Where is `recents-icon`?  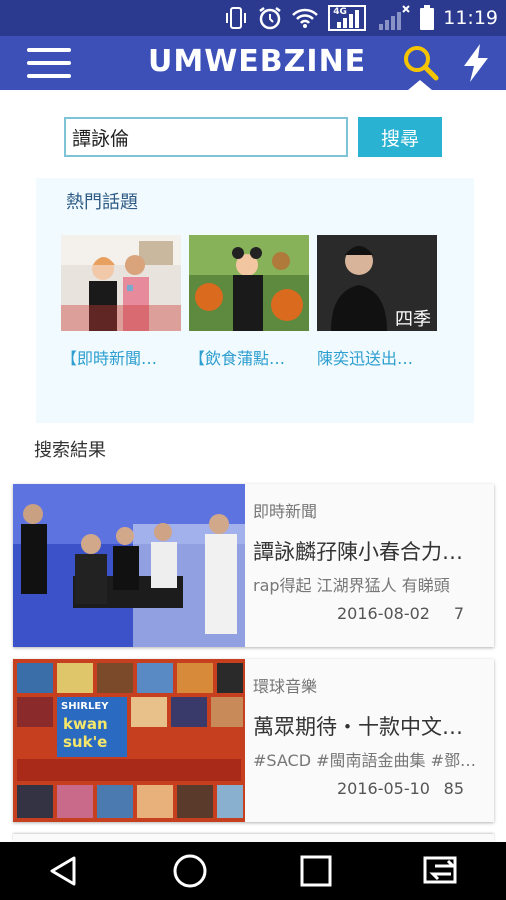
recents-icon is located at coordinates (316, 871).